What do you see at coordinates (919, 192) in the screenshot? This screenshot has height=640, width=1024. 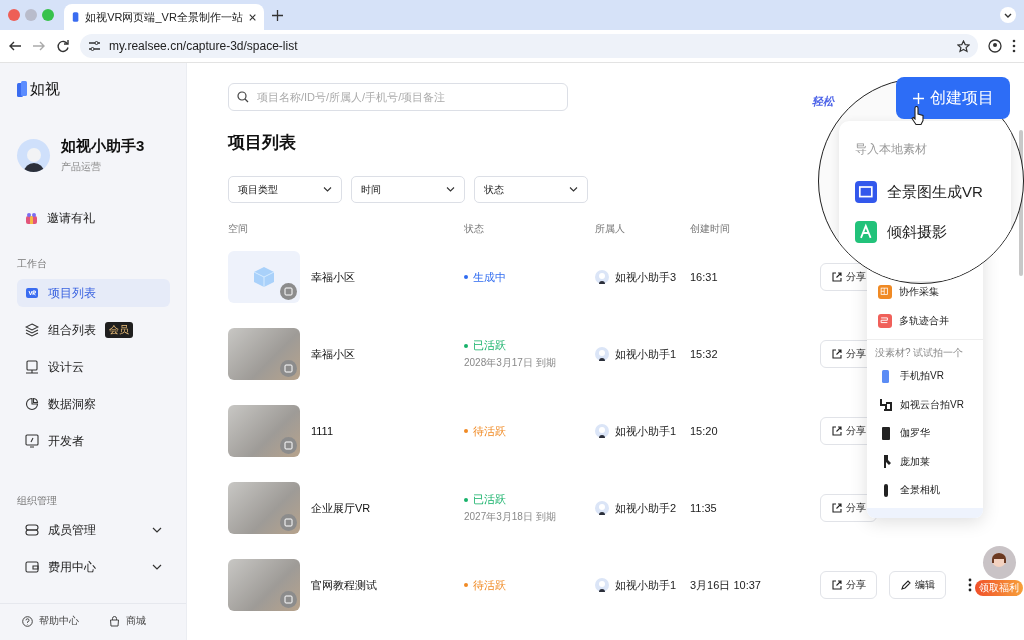 I see `menu-item: 全景图生成VR` at bounding box center [919, 192].